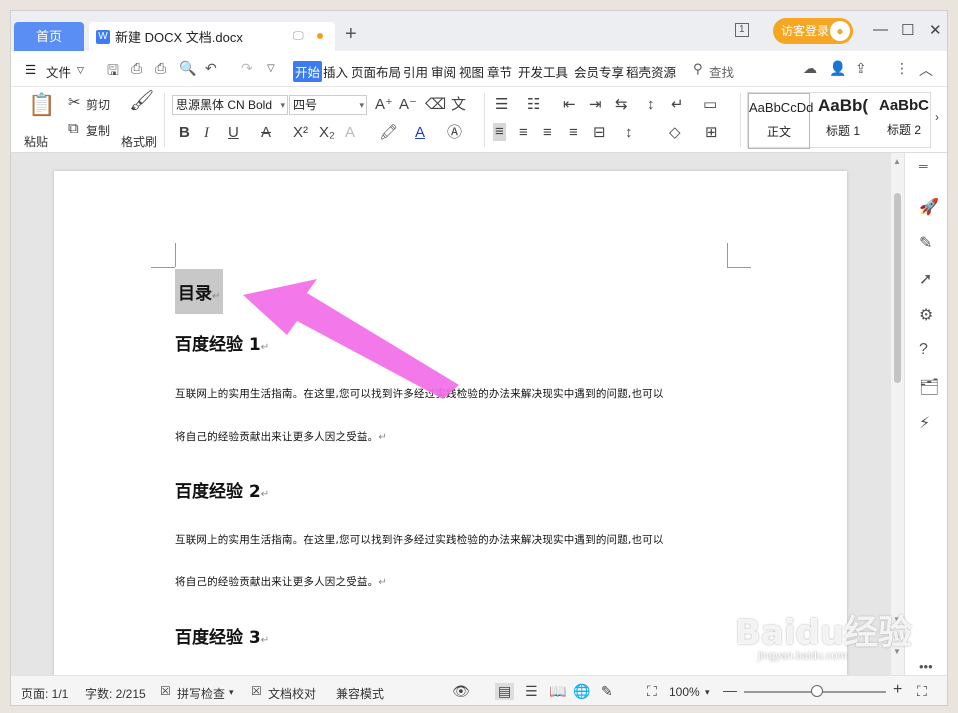  I want to click on underline-icon: U, so click(233, 133).